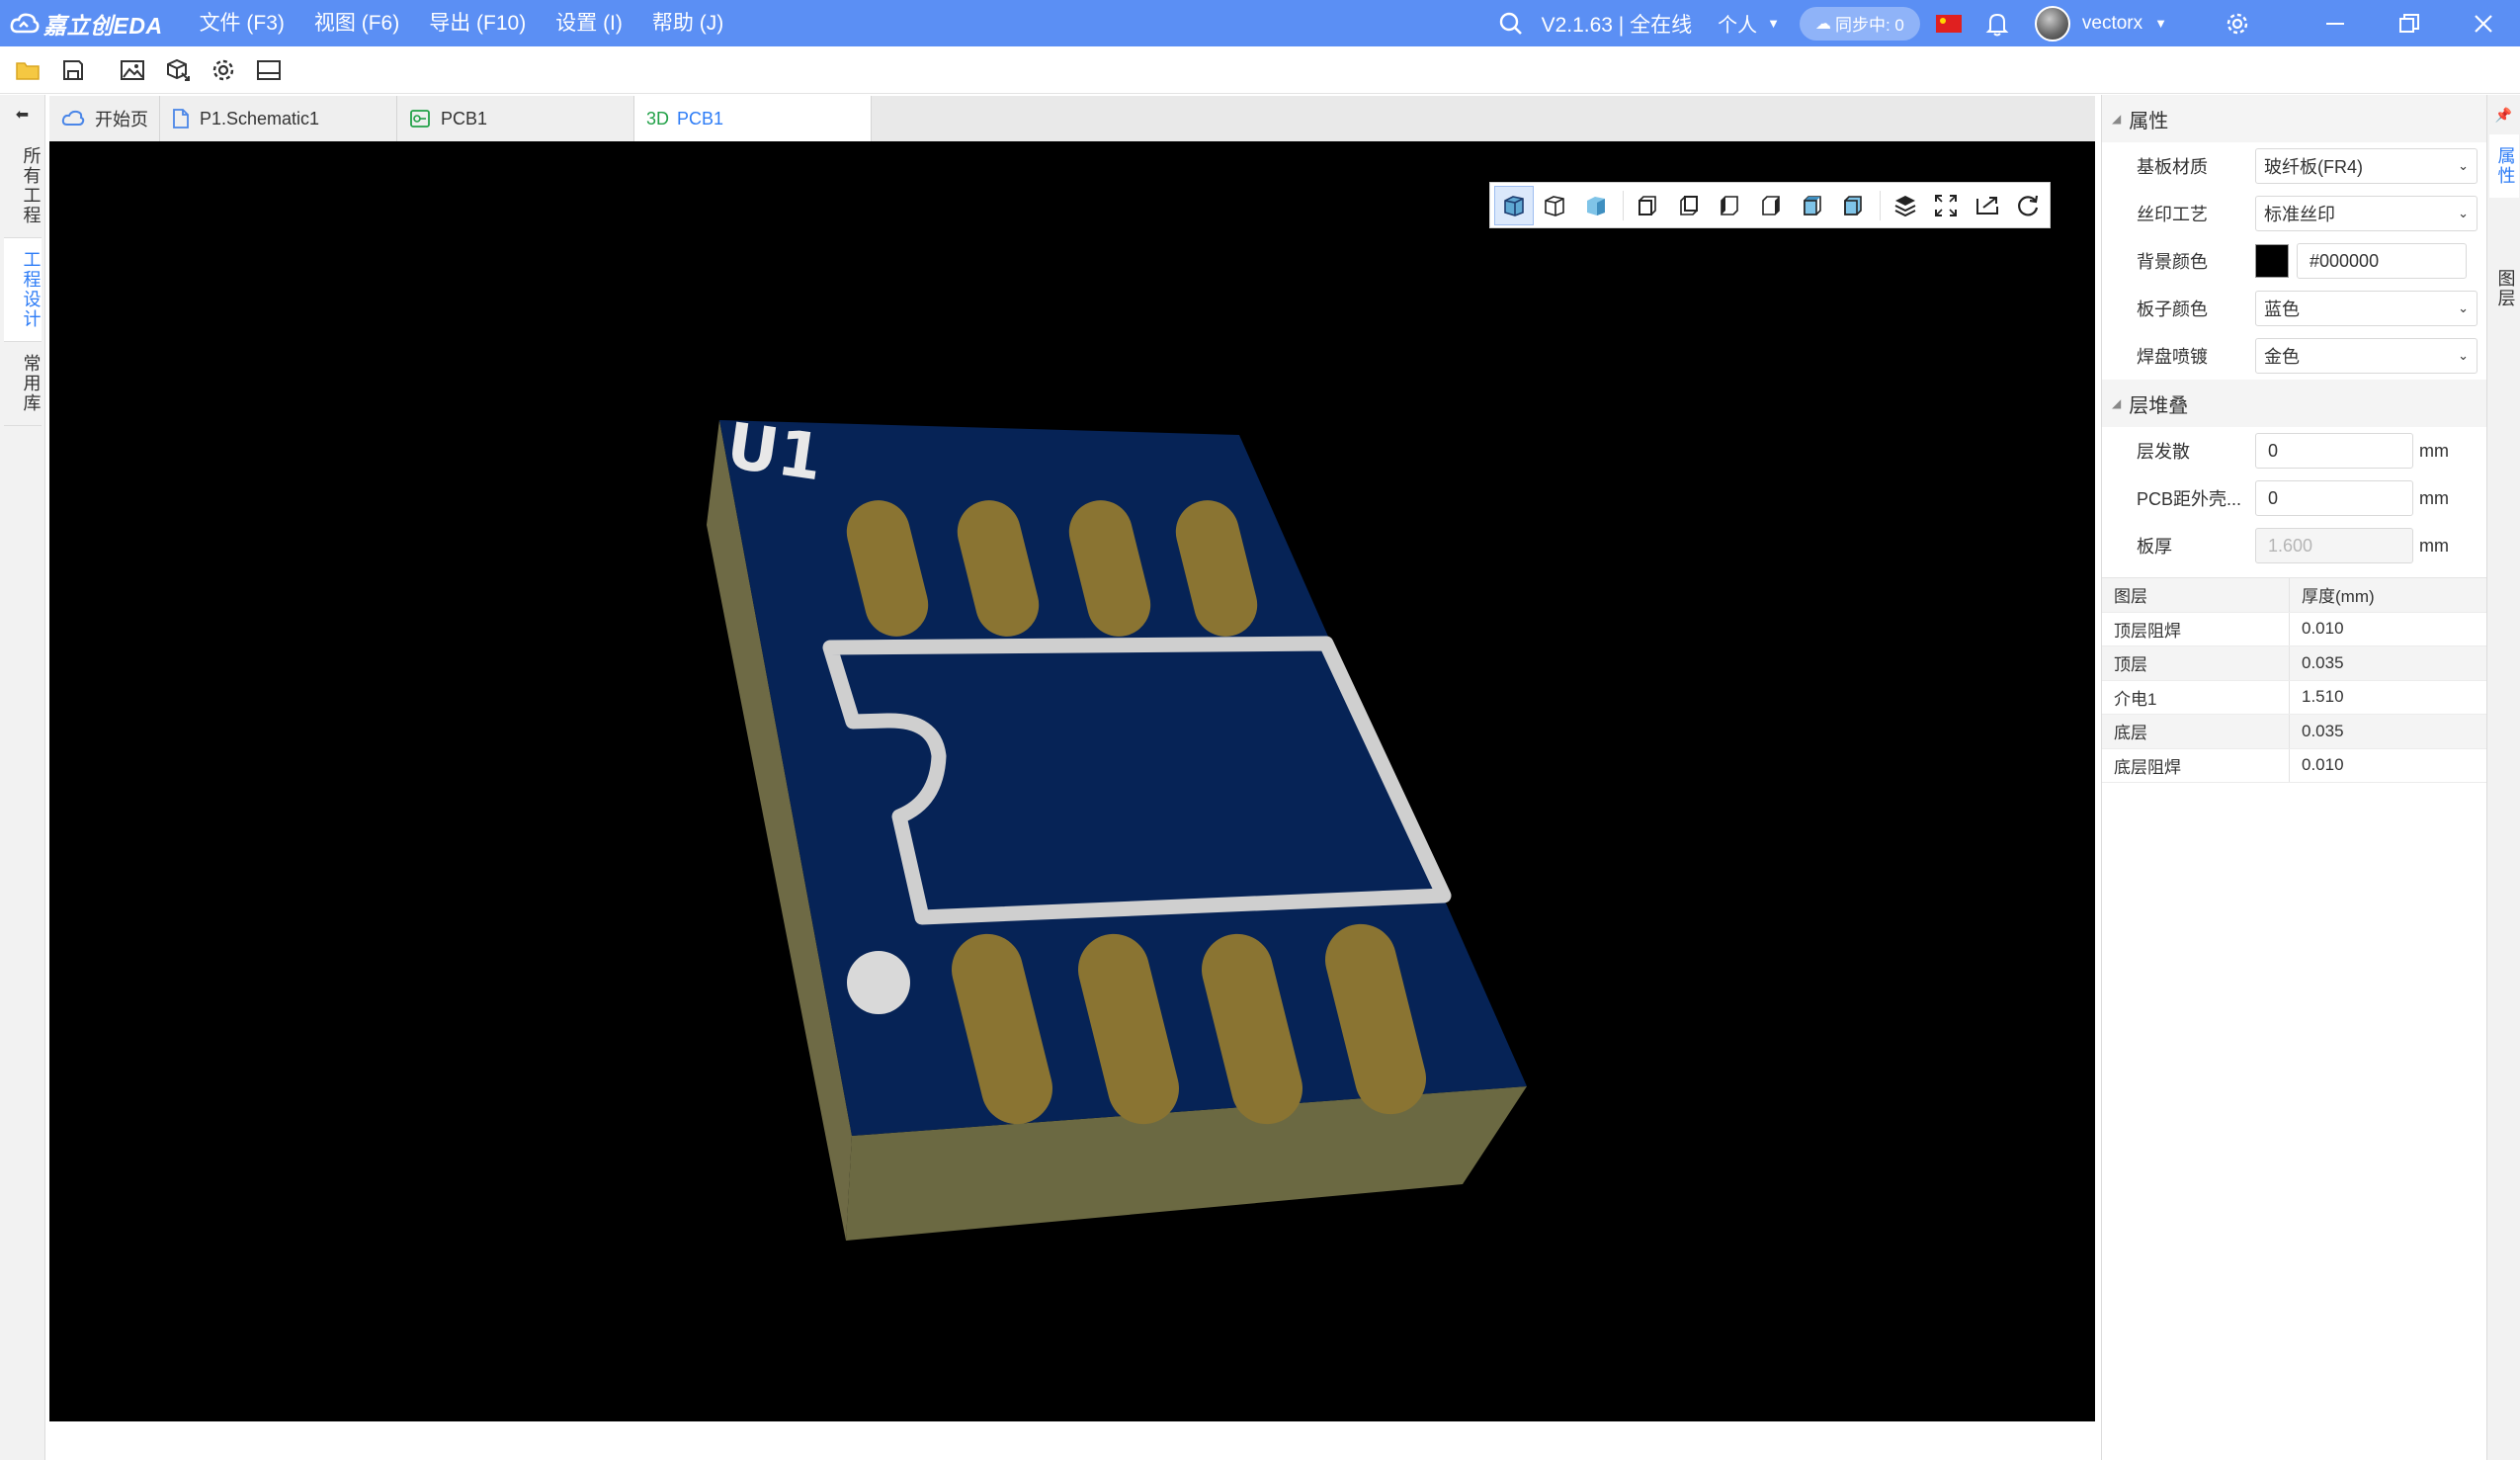  Describe the element at coordinates (73, 119) in the screenshot. I see `cloud-icon` at that location.